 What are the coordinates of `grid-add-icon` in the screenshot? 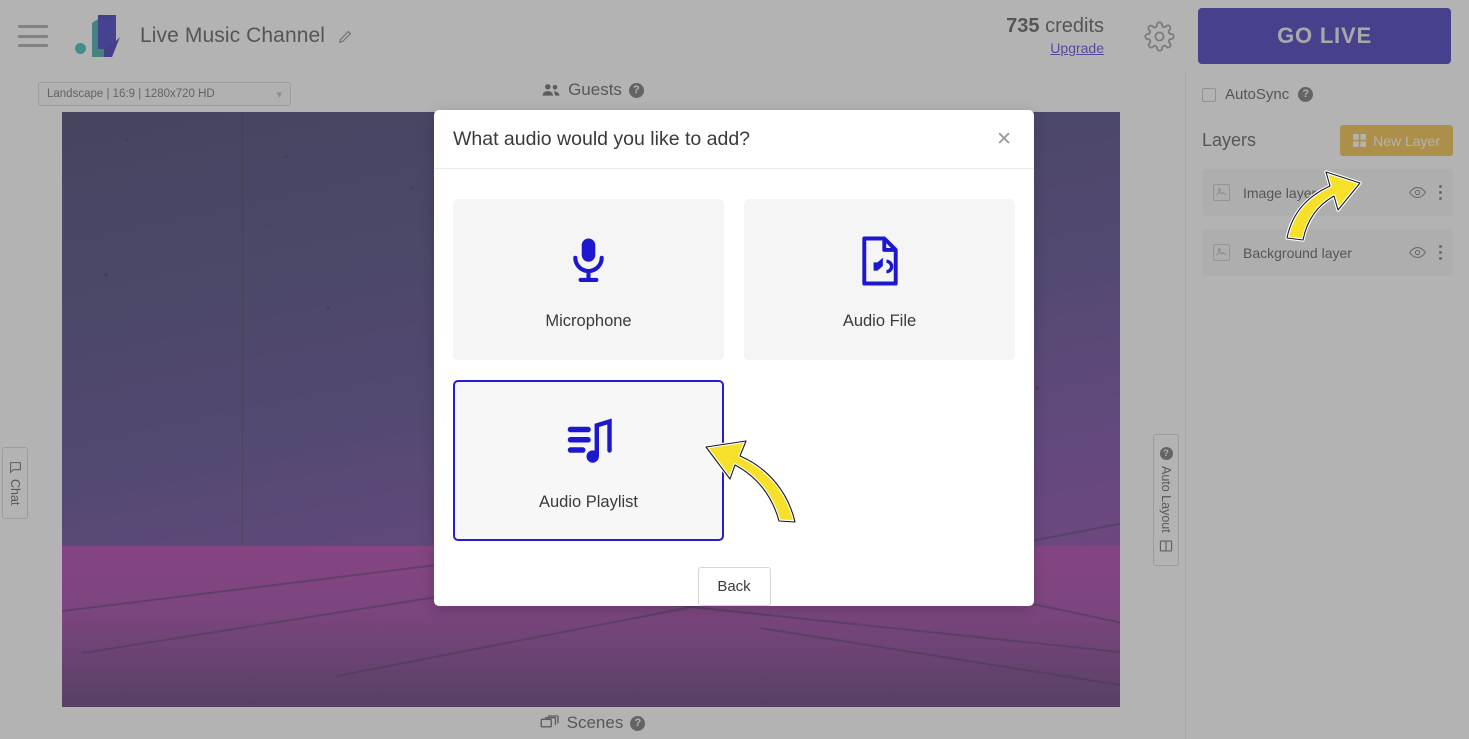 It's located at (1360, 140).